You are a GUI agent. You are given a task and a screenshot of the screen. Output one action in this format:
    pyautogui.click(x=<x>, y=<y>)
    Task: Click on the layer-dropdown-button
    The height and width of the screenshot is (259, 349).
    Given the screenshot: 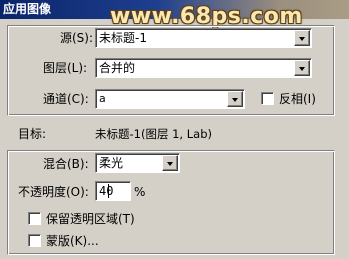 What is the action you would take?
    pyautogui.click(x=302, y=68)
    